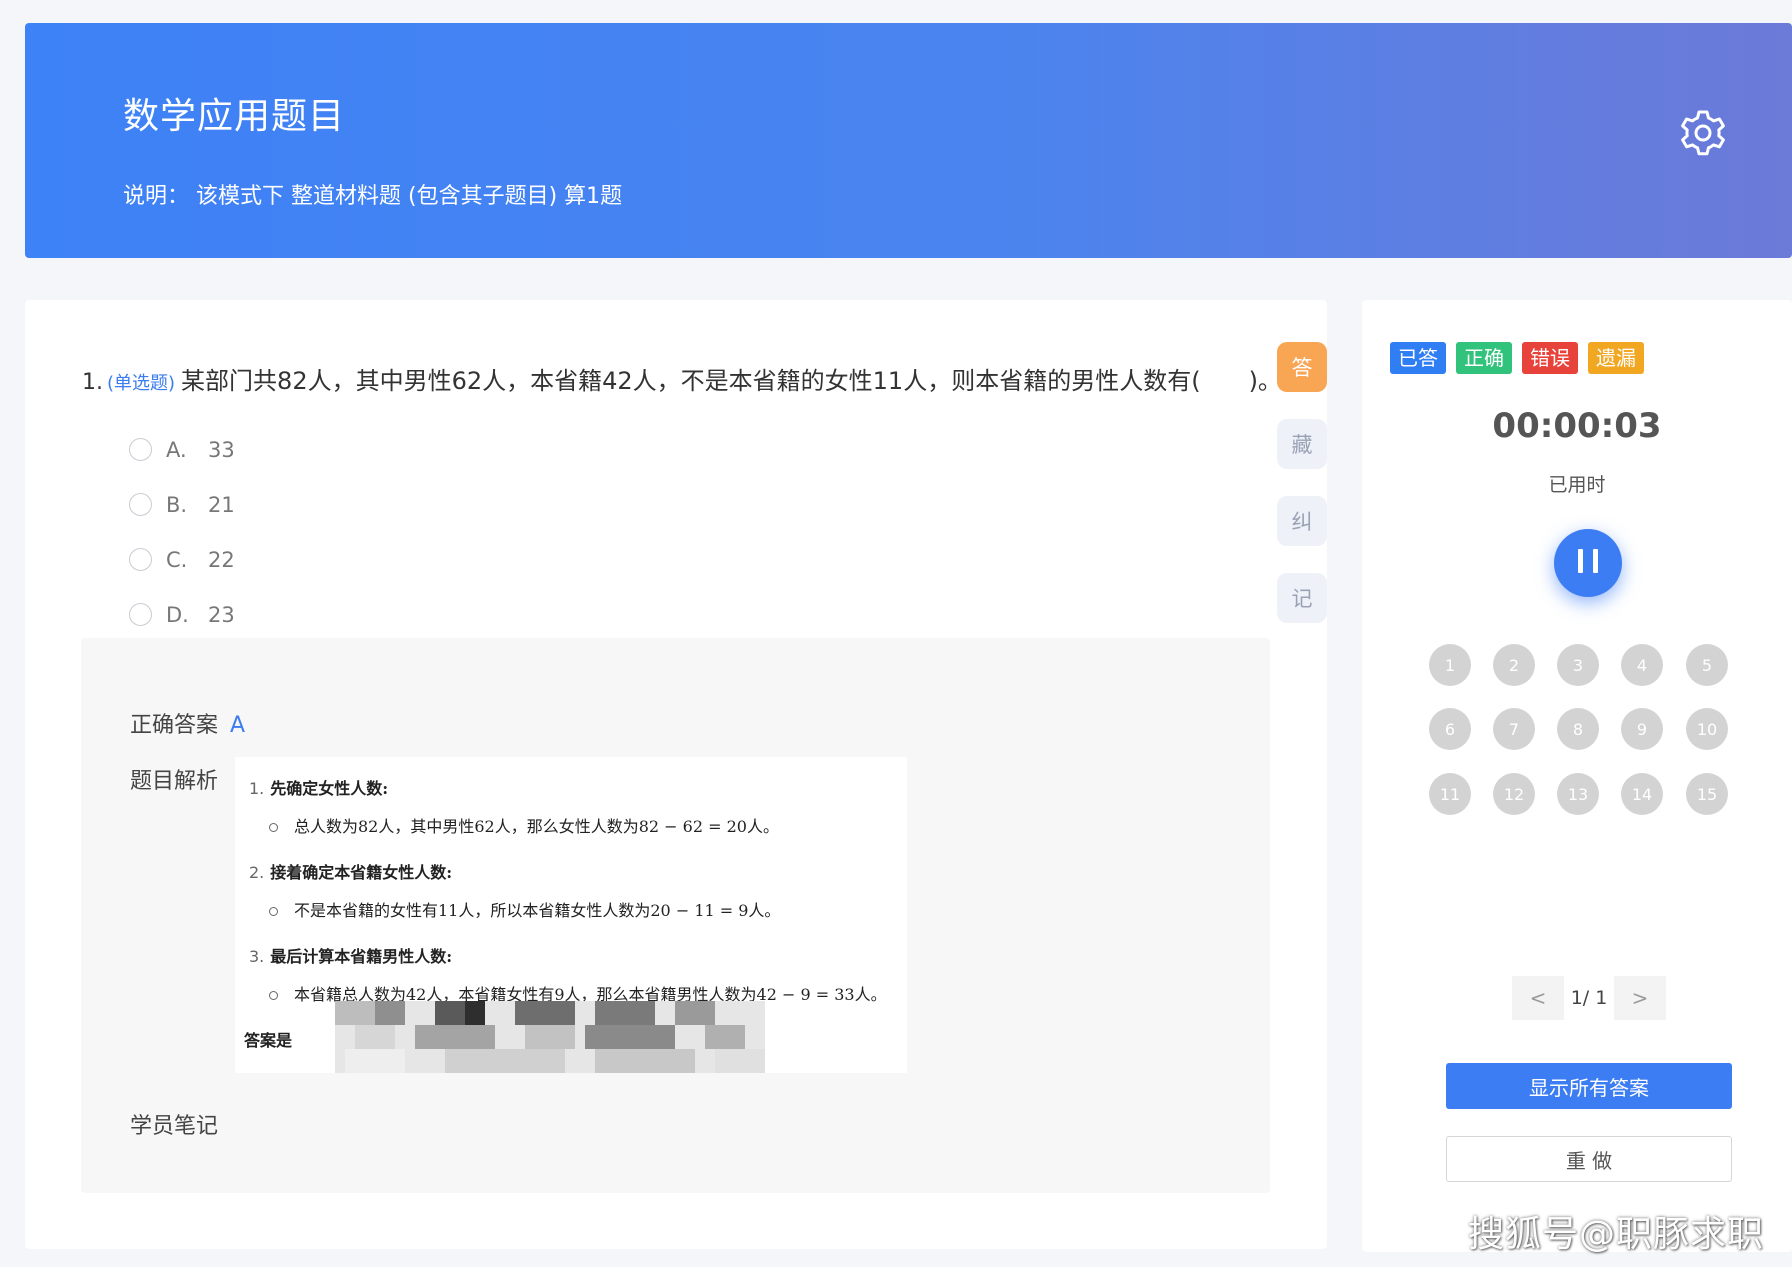 The width and height of the screenshot is (1792, 1267). I want to click on question-nav-11: 11, so click(1450, 794).